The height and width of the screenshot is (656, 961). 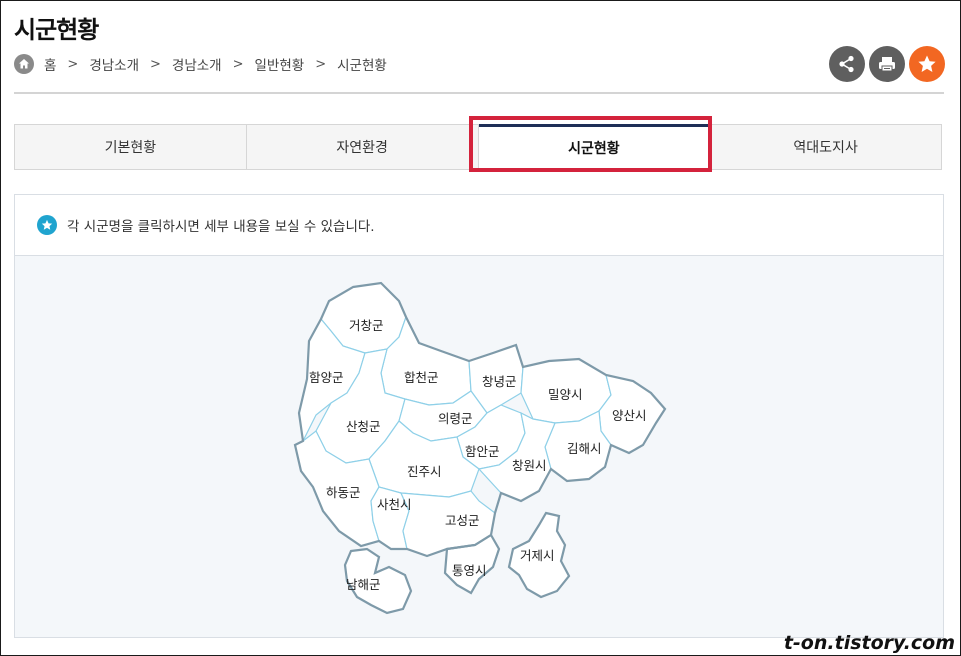 I want to click on tab-bar: 기본현황 자연환경 시군현황 역대도지사, so click(x=478, y=147).